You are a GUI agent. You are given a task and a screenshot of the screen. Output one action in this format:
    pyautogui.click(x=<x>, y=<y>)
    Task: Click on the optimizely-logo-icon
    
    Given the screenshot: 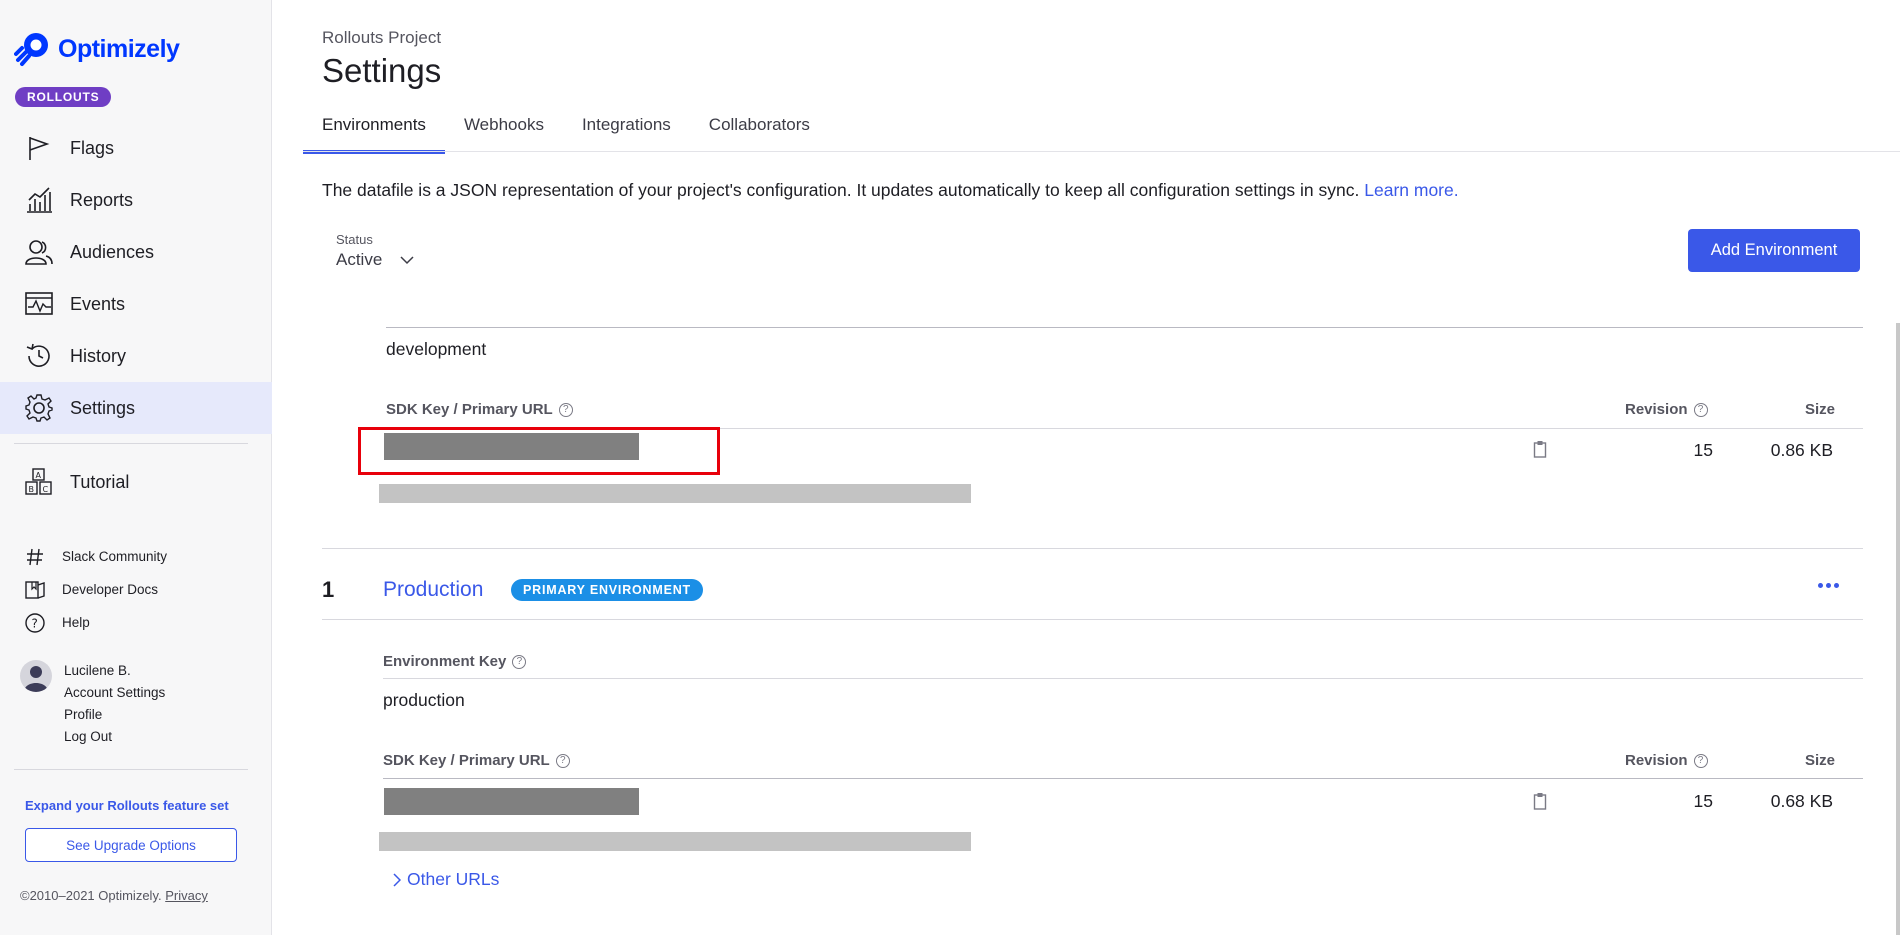 What is the action you would take?
    pyautogui.click(x=31, y=49)
    